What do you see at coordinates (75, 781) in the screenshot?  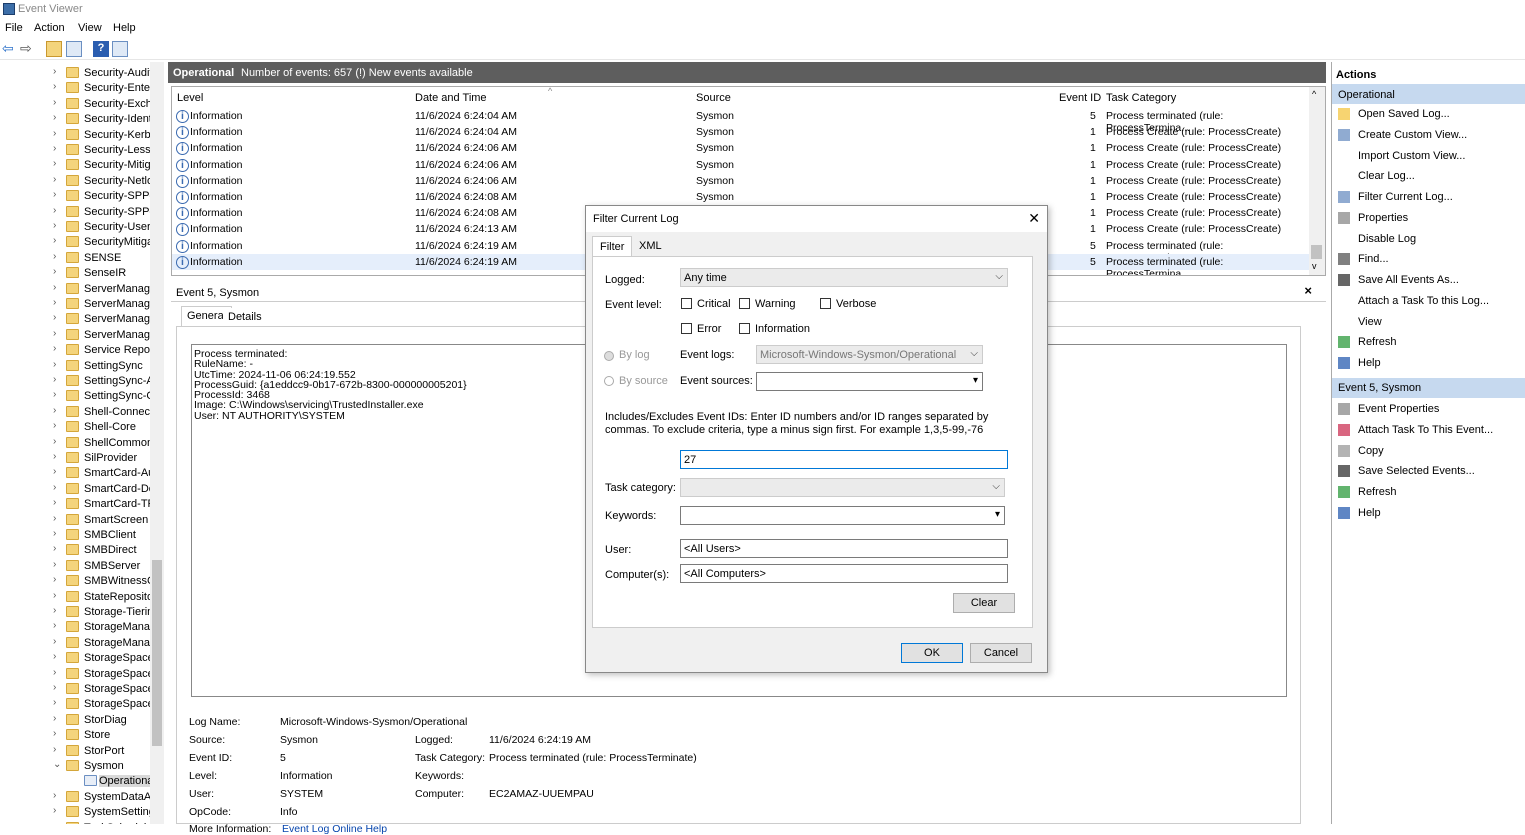 I see `tree-item-operational: Operationa` at bounding box center [75, 781].